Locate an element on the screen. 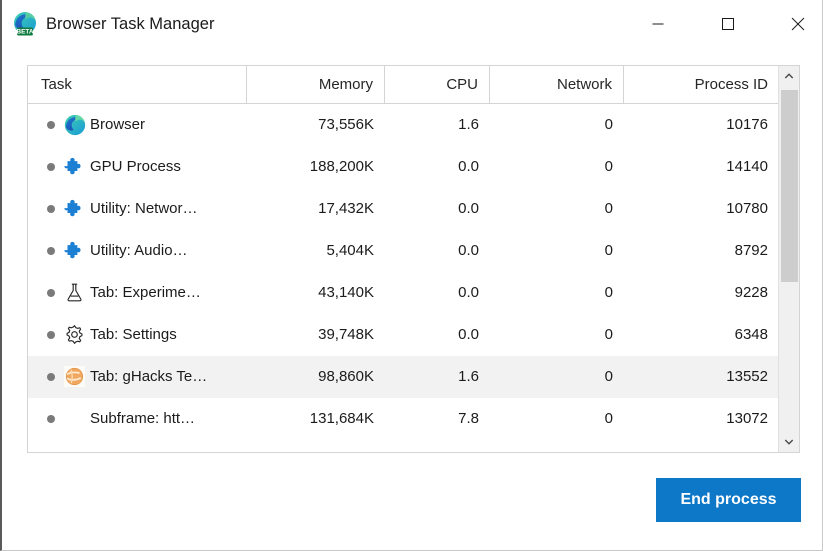 This screenshot has height=551, width=823. table-row: Utility: Audio… 5,404K 0.0 0 8792 is located at coordinates (403, 251).